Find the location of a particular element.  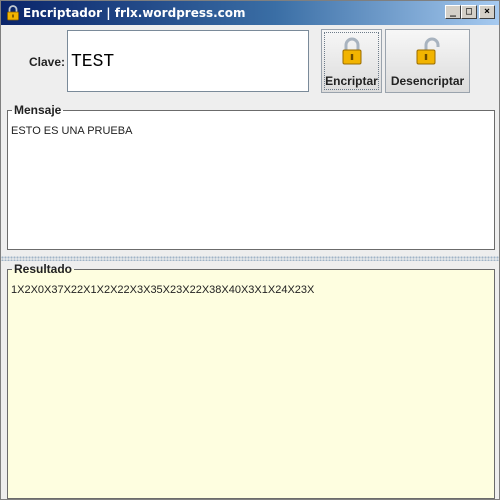

decrypt-button: Desencriptar is located at coordinates (427, 61).